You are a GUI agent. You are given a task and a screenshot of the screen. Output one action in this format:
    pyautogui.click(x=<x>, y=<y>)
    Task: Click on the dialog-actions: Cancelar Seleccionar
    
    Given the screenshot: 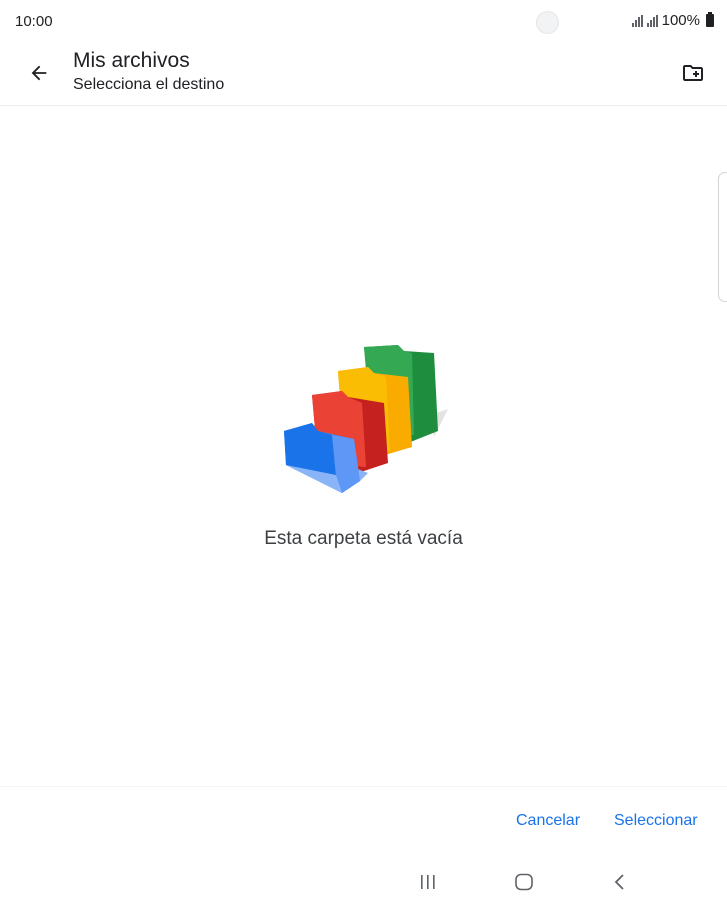 What is the action you would take?
    pyautogui.click(x=363, y=821)
    